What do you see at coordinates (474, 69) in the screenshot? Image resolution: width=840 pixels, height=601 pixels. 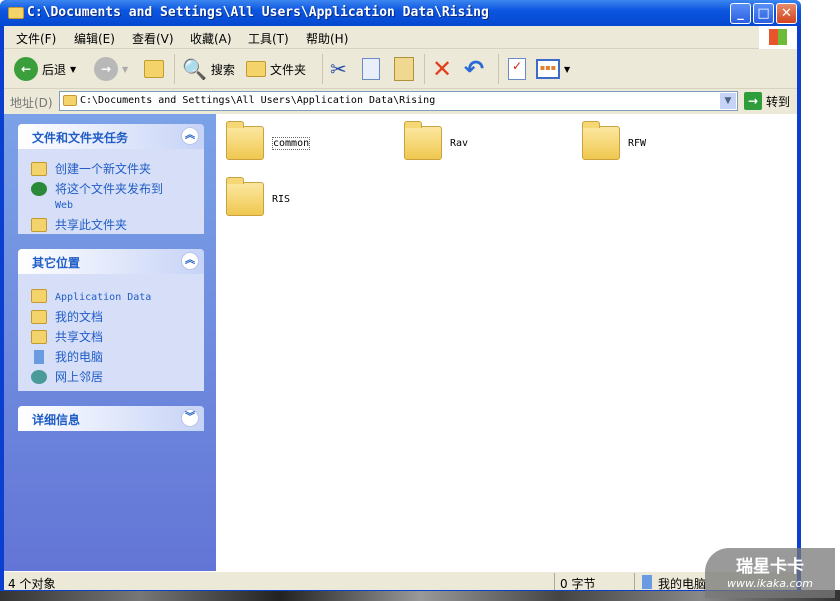 I see `undo-button: ↶` at bounding box center [474, 69].